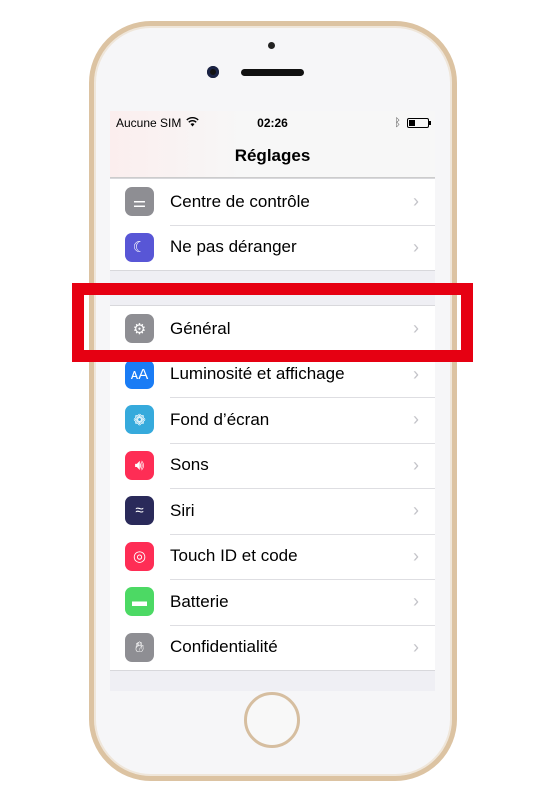 The image size is (560, 800). I want to click on battery-icon, so click(419, 122).